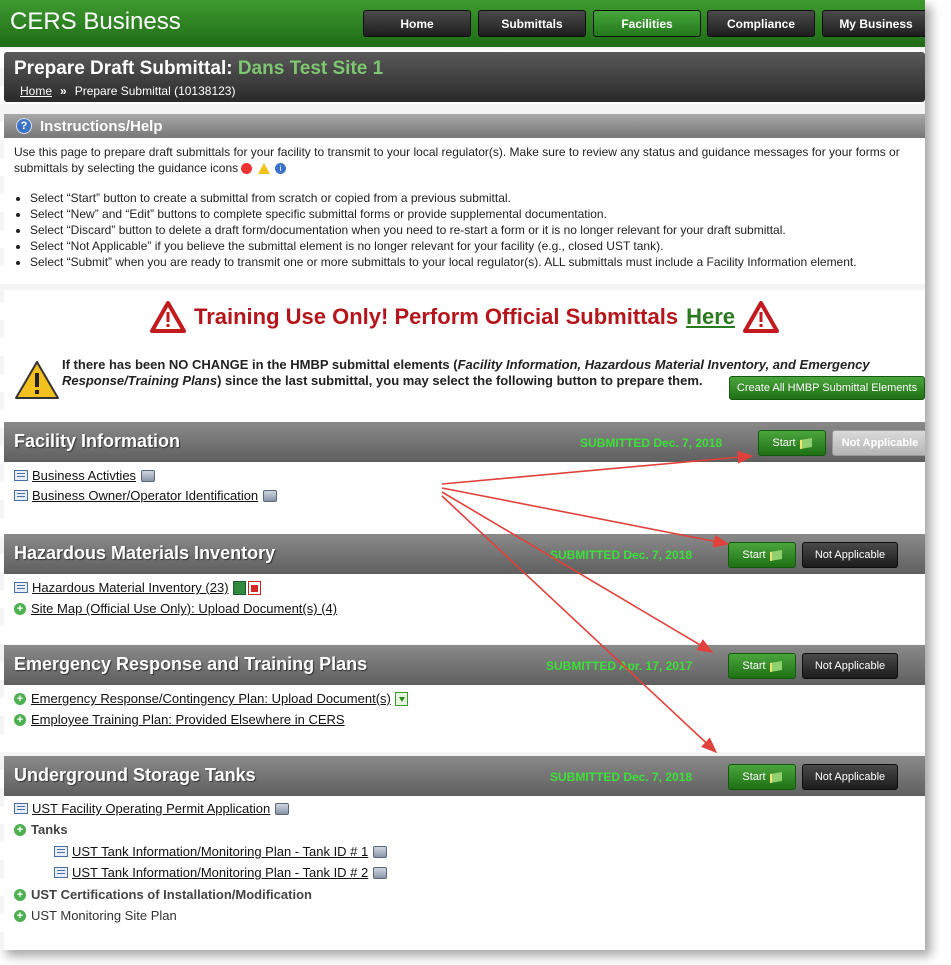 Image resolution: width=951 pixels, height=965 pixels. What do you see at coordinates (310, 68) in the screenshot?
I see `facility-name: Dans Test Site 1` at bounding box center [310, 68].